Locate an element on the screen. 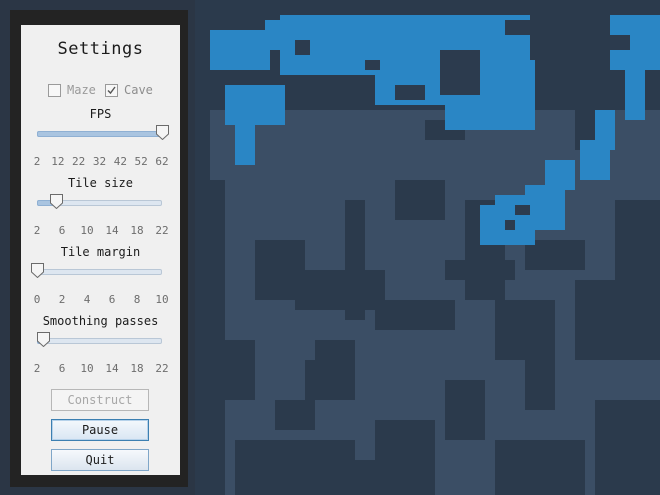 The height and width of the screenshot is (495, 660). tile-size-ticks: 2 6 10 14 18 22 is located at coordinates (100, 231).